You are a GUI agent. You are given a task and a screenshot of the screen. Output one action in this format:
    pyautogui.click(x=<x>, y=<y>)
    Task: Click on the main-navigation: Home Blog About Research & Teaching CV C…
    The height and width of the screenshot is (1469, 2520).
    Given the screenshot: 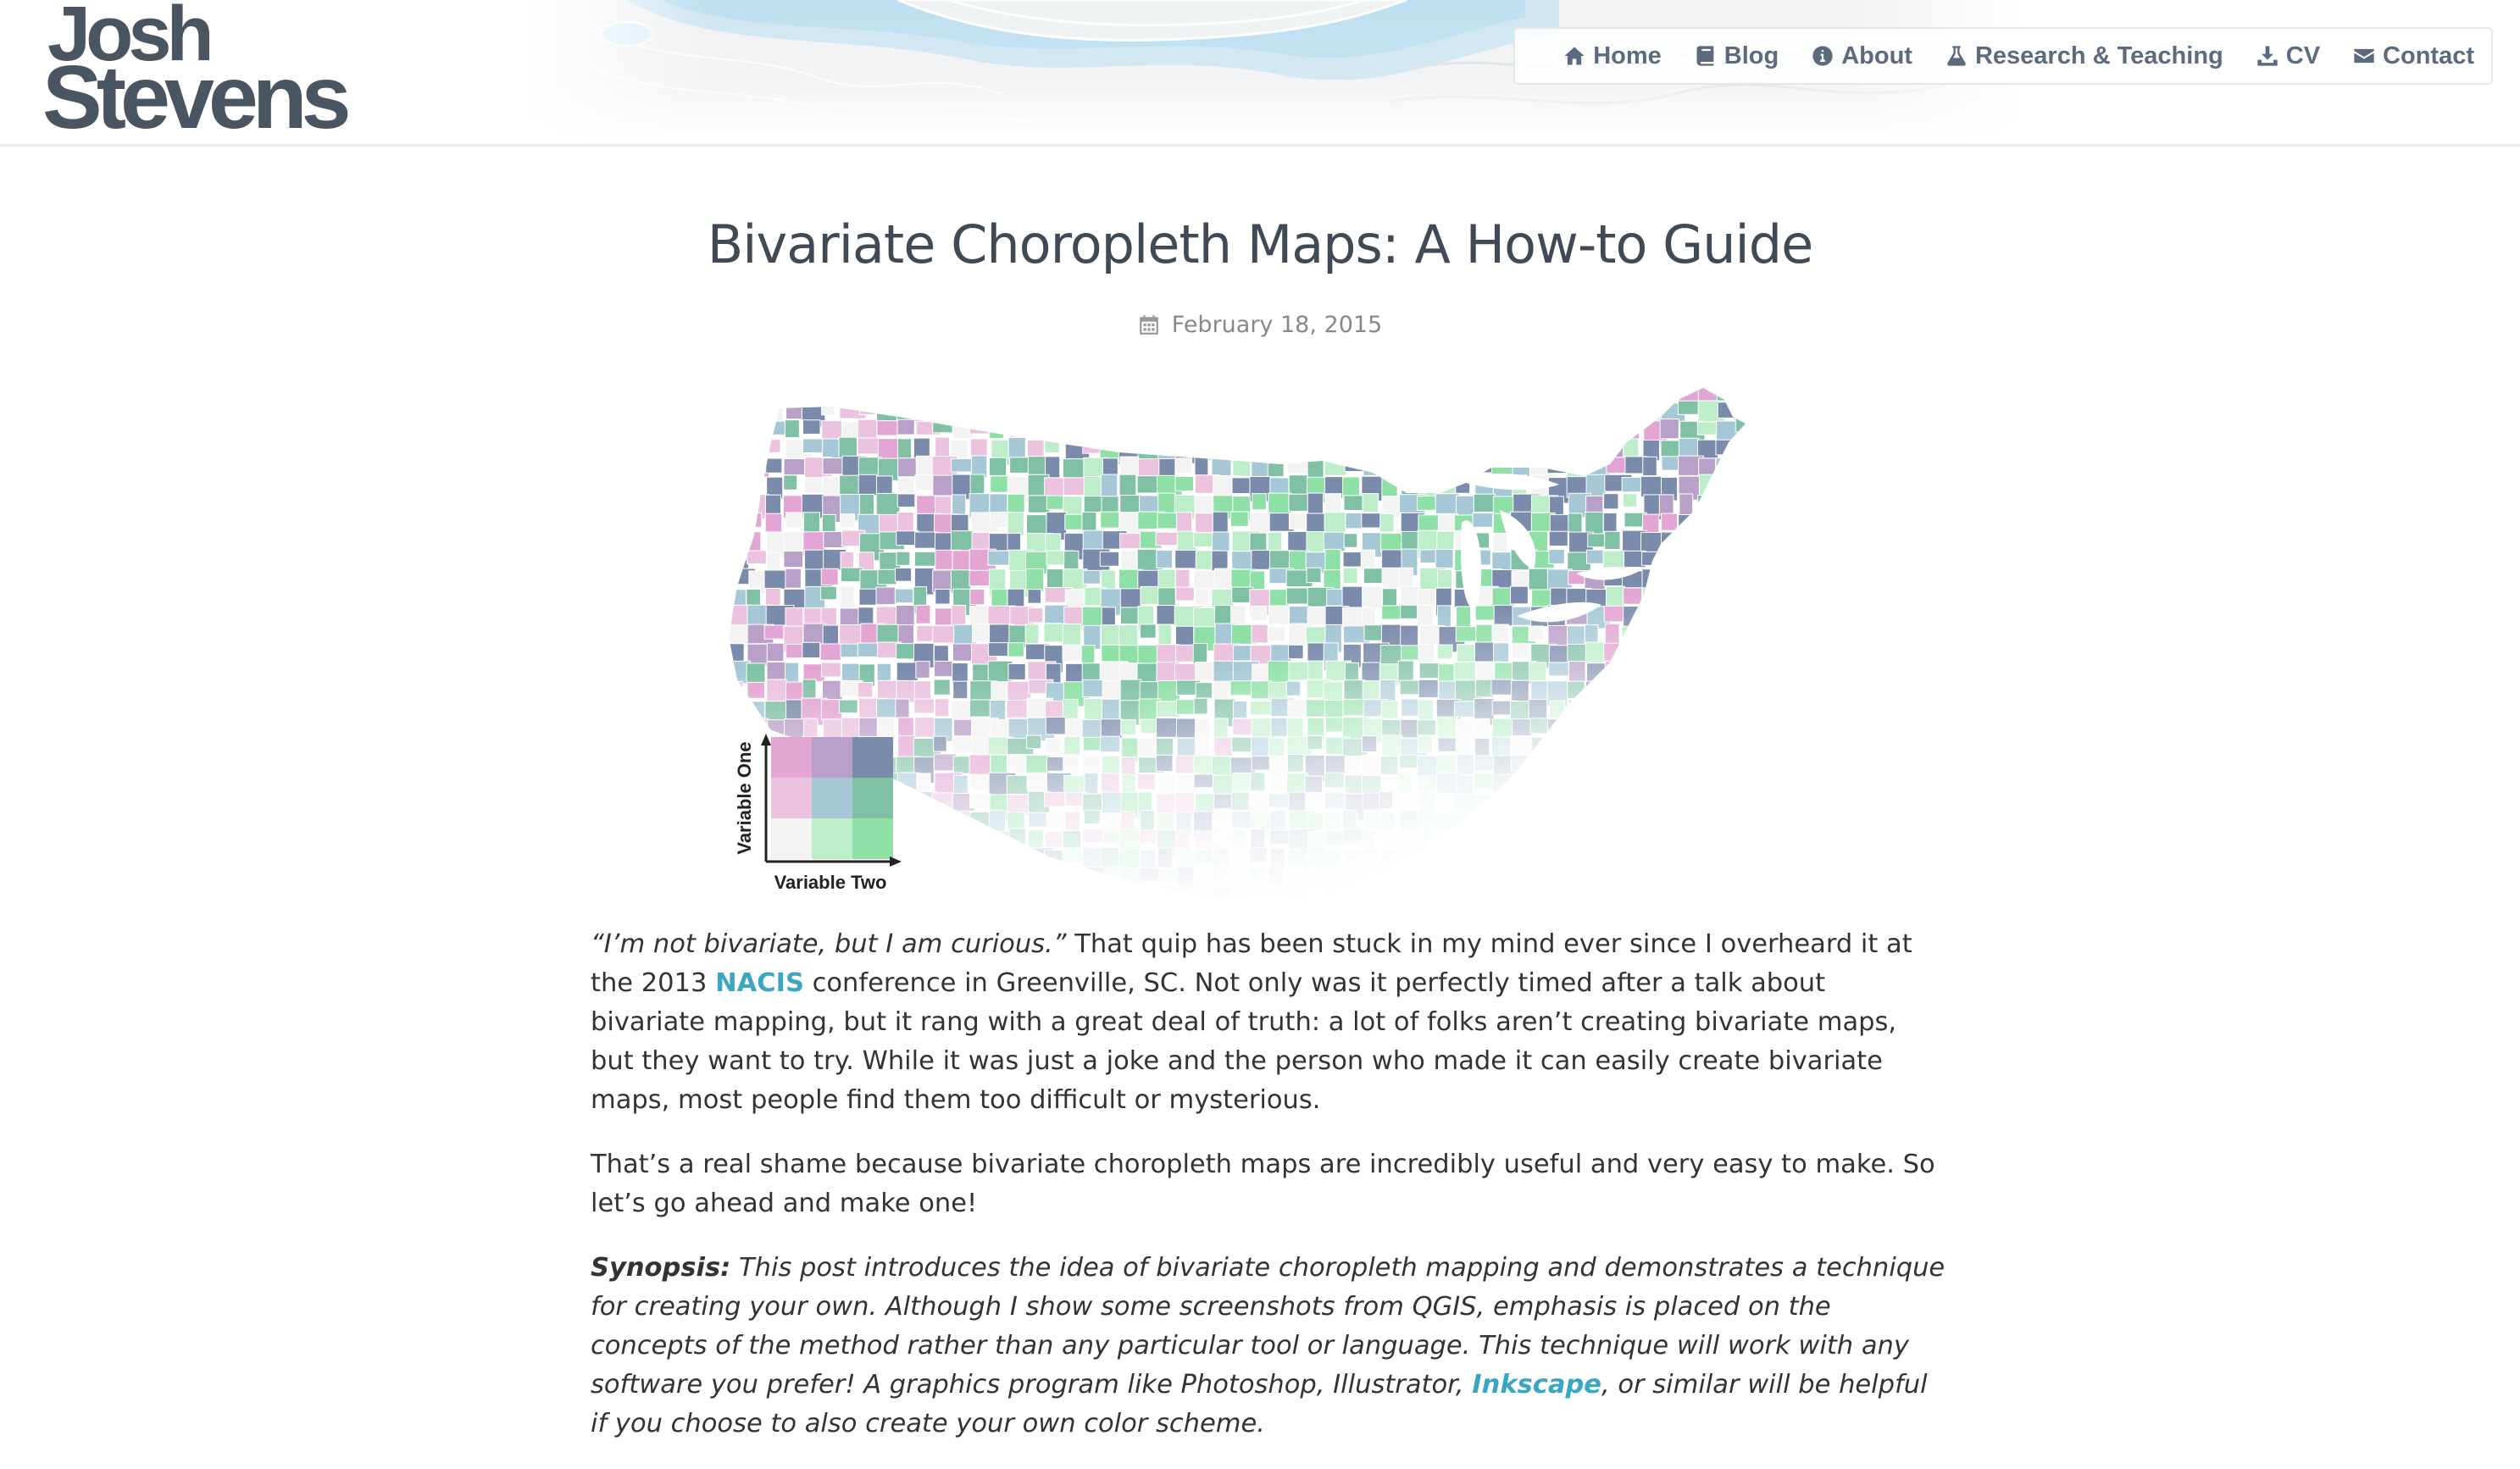 What is the action you would take?
    pyautogui.click(x=2003, y=56)
    